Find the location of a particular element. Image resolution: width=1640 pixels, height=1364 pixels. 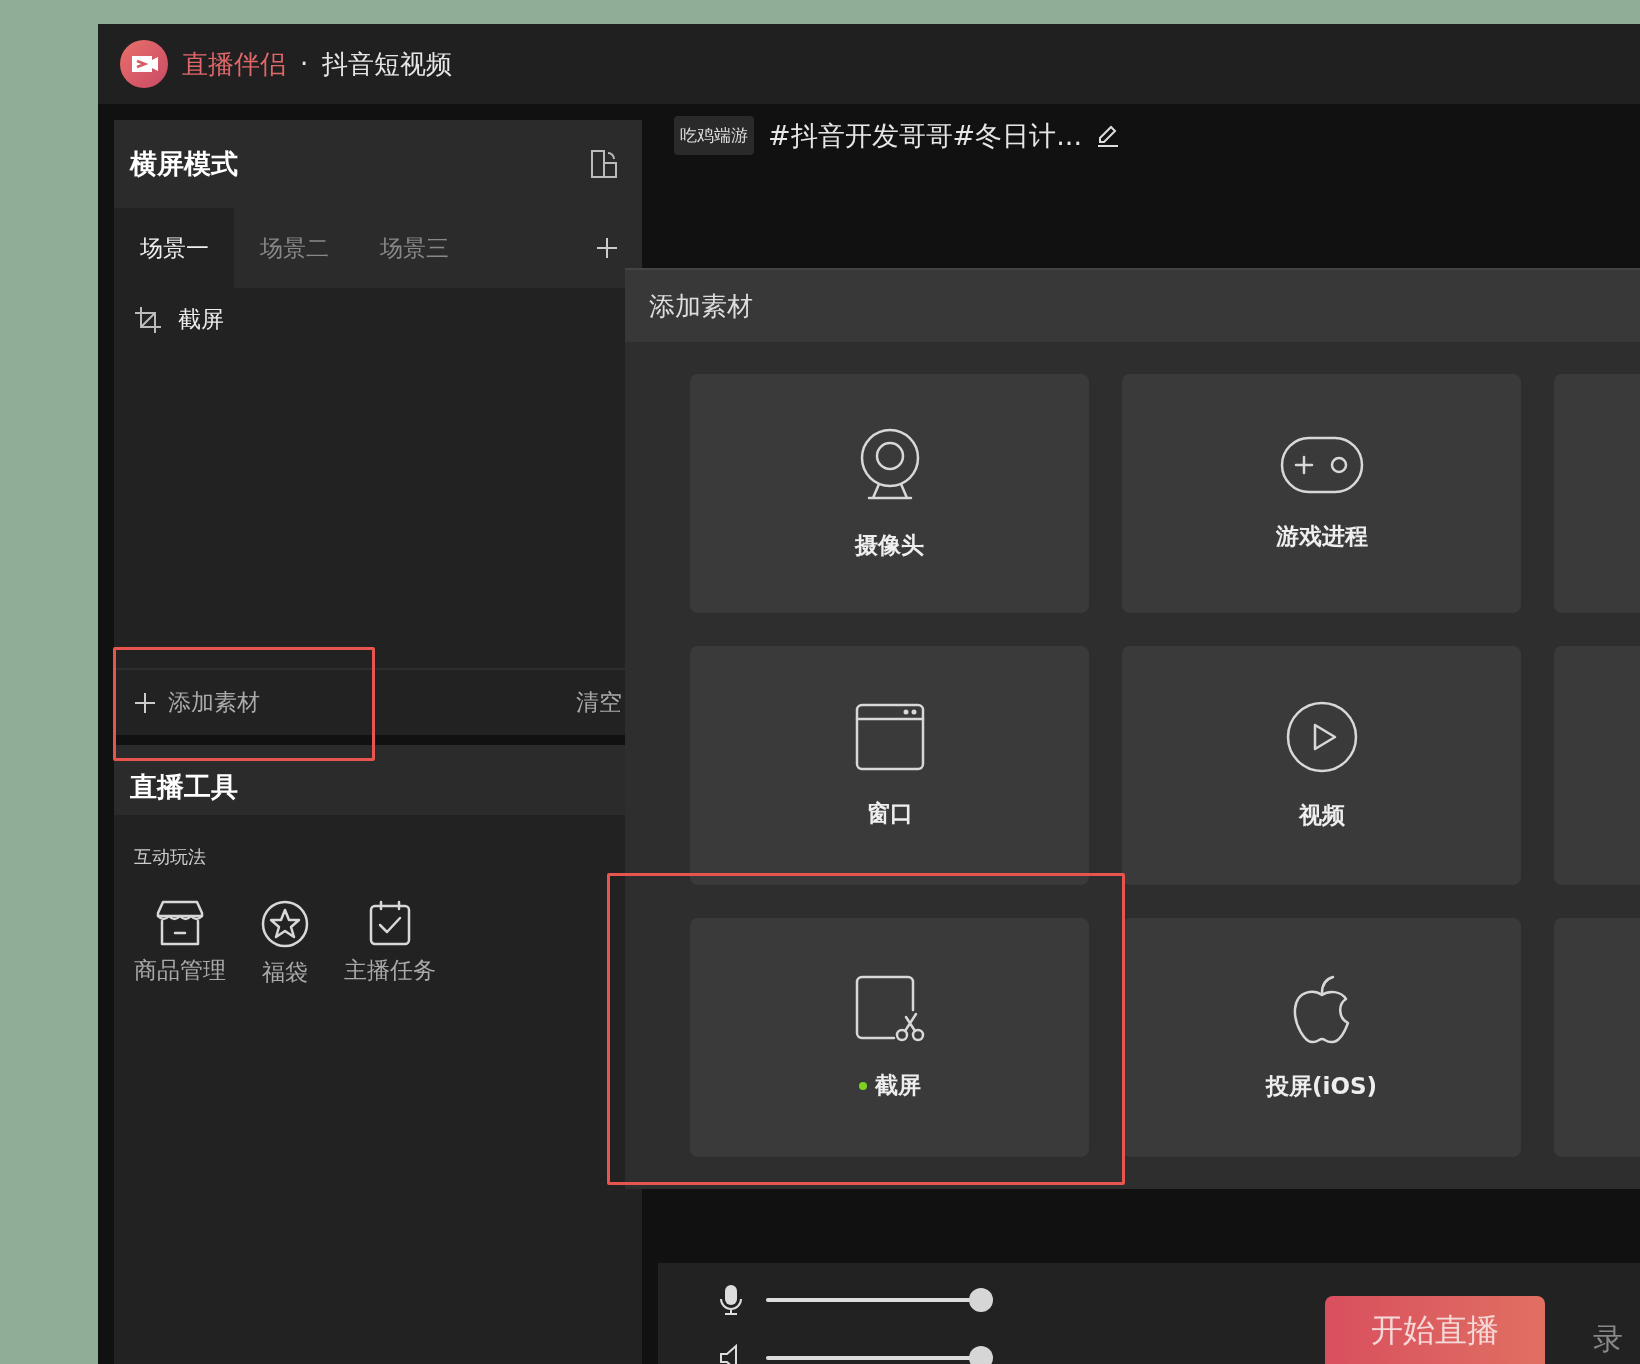

store-icon is located at coordinates (180, 923).